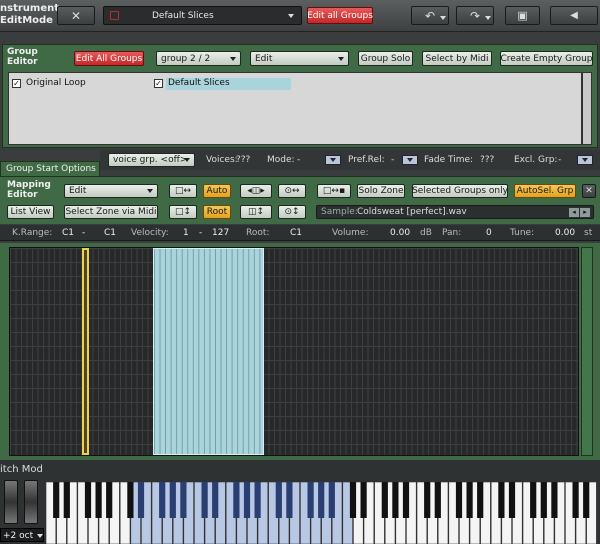 Image resolution: width=600 pixels, height=544 pixels. What do you see at coordinates (385, 58) in the screenshot?
I see `group-solo-button: Group Solo` at bounding box center [385, 58].